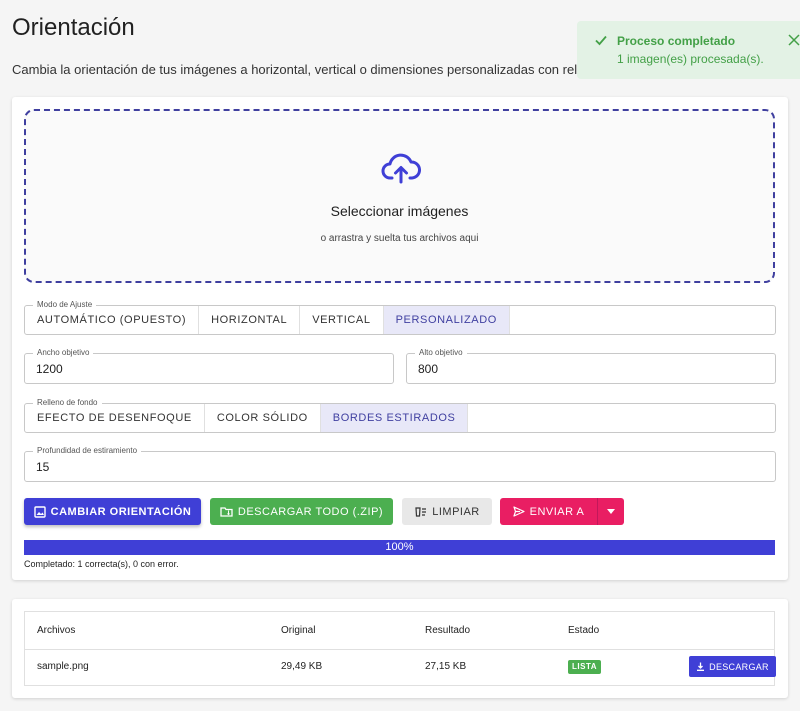 This screenshot has width=800, height=711. I want to click on download-icon, so click(701, 666).